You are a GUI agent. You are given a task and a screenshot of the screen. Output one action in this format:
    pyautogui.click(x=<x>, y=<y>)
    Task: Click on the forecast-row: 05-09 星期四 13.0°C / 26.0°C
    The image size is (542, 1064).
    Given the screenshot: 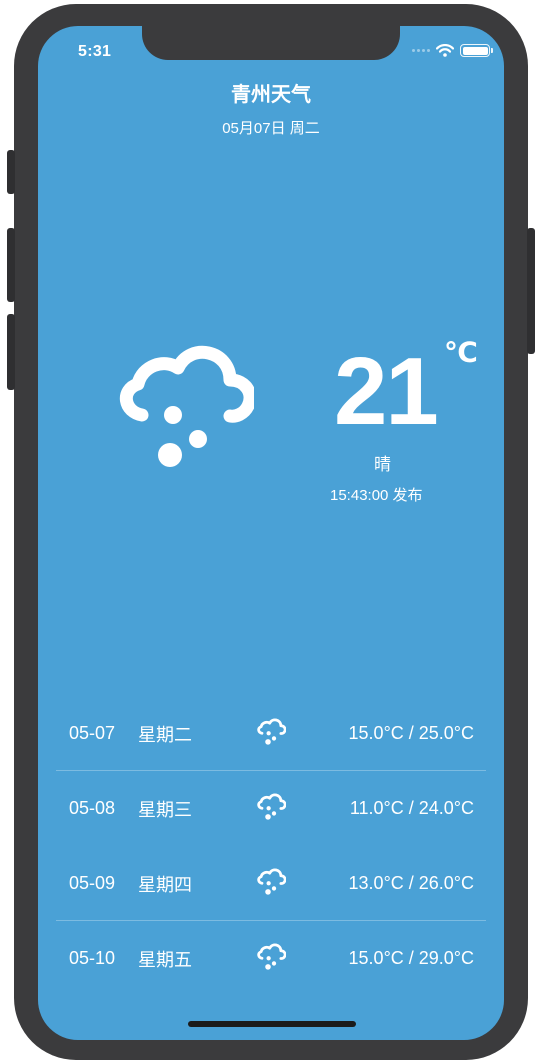 What is the action you would take?
    pyautogui.click(x=271, y=883)
    